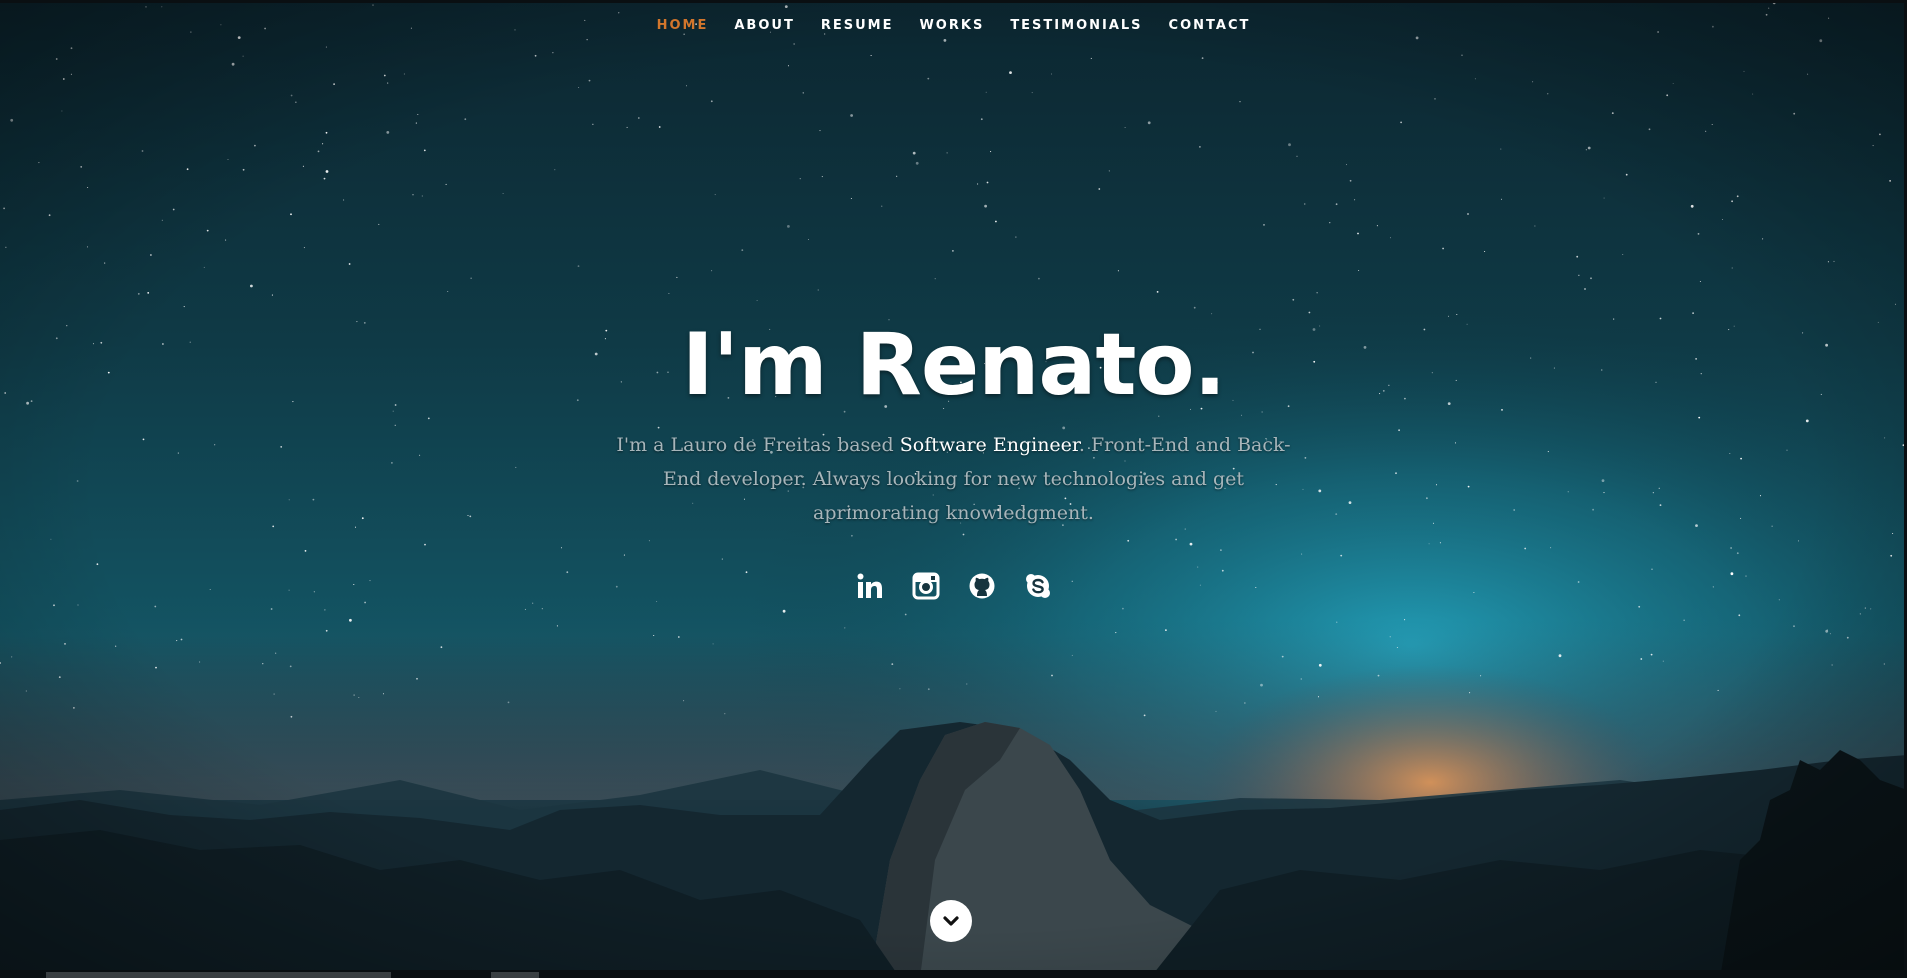 The width and height of the screenshot is (1907, 978). I want to click on instagram-icon, so click(925, 586).